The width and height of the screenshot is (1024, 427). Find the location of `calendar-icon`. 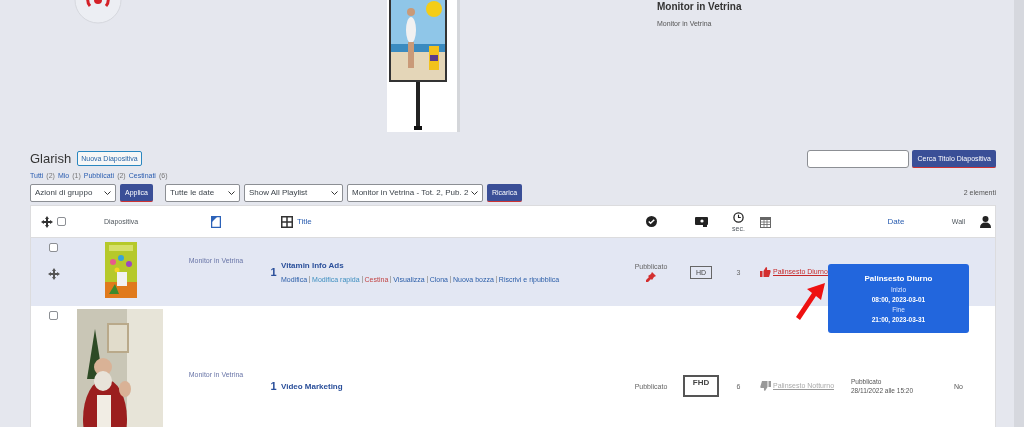

calendar-icon is located at coordinates (765, 221).